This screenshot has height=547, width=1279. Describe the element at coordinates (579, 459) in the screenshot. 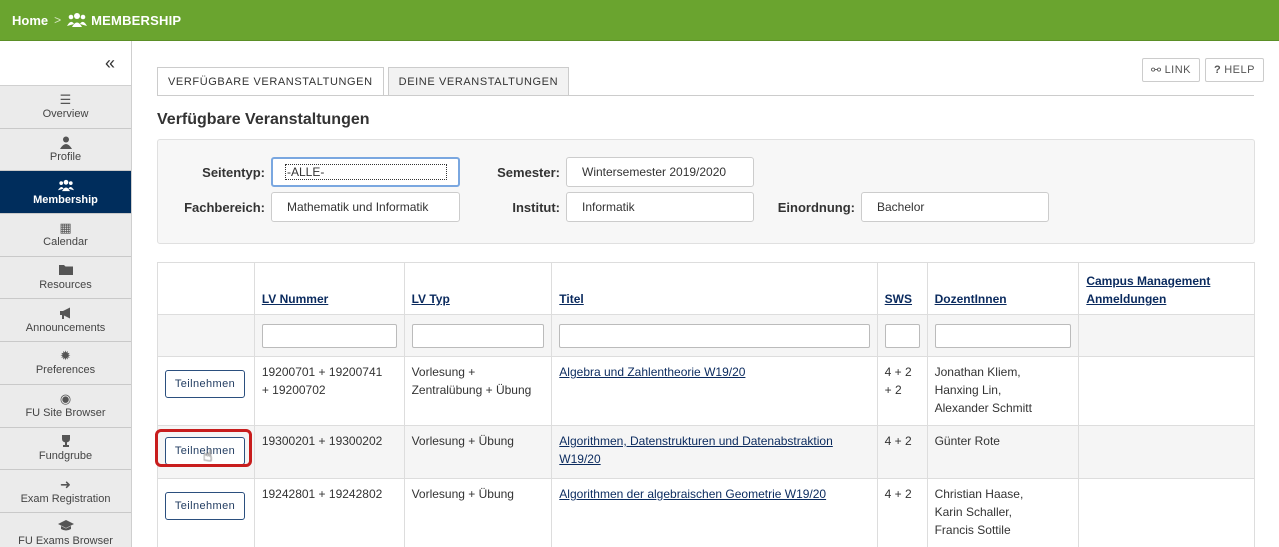

I see `course-title-link: W19/20` at that location.